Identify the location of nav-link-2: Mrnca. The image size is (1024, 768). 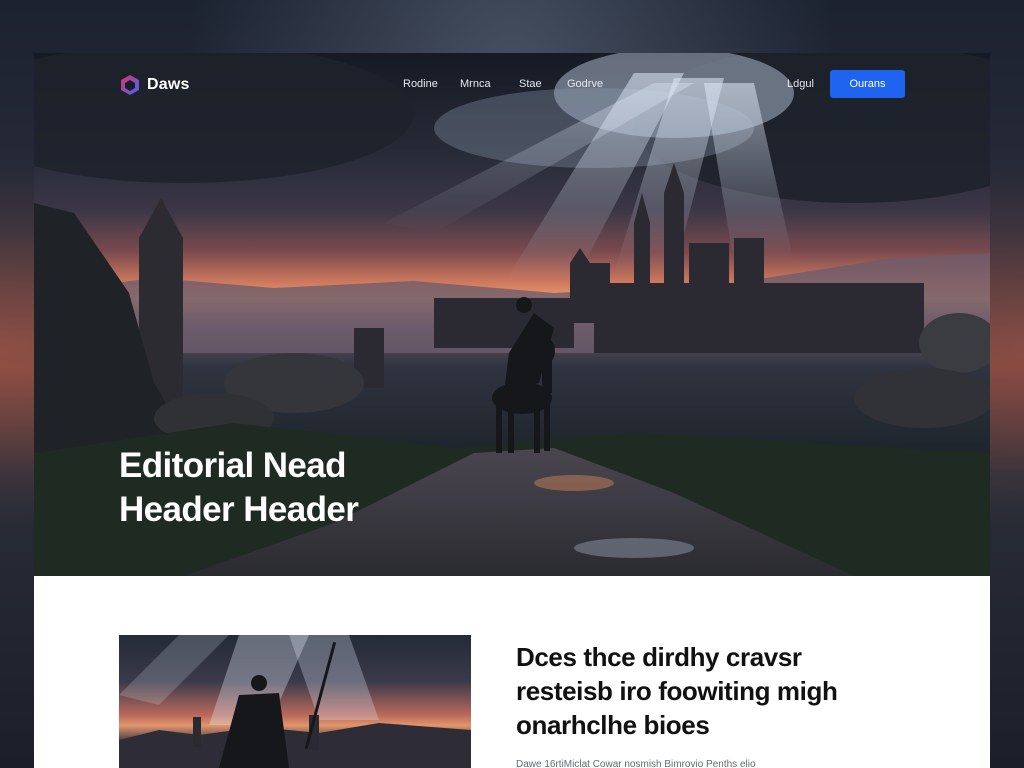
(480, 84).